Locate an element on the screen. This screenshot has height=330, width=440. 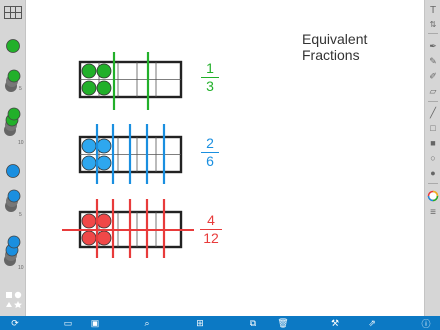
fraction-four-twelfths: 4 12 is located at coordinates (211, 229).